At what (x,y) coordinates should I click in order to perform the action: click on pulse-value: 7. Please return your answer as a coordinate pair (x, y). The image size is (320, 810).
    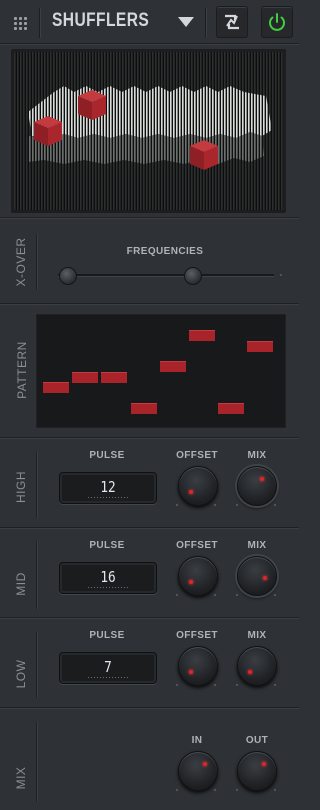
    Looking at the image, I should click on (108, 667).